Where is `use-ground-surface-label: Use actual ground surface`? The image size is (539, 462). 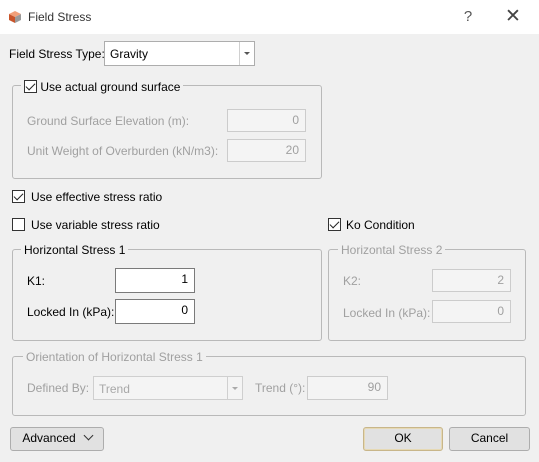 use-ground-surface-label: Use actual ground surface is located at coordinates (110, 87).